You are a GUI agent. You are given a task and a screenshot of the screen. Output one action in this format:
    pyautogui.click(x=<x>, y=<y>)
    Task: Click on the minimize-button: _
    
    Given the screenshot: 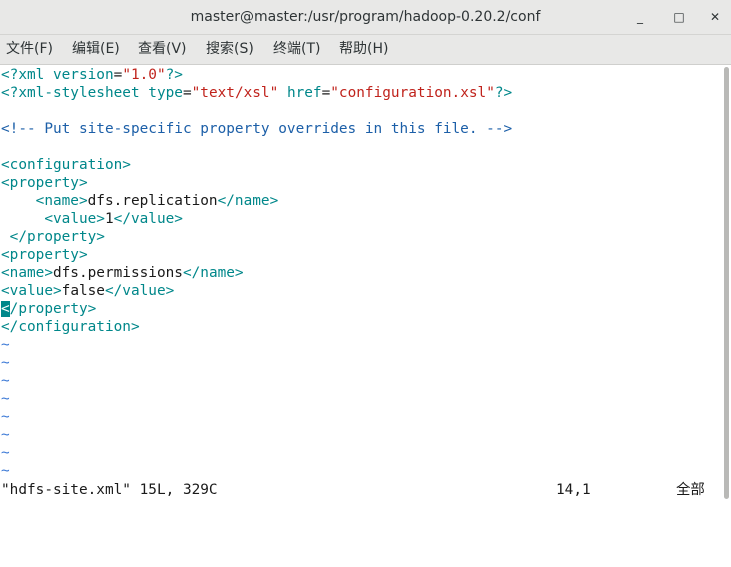 What is the action you would take?
    pyautogui.click(x=640, y=17)
    